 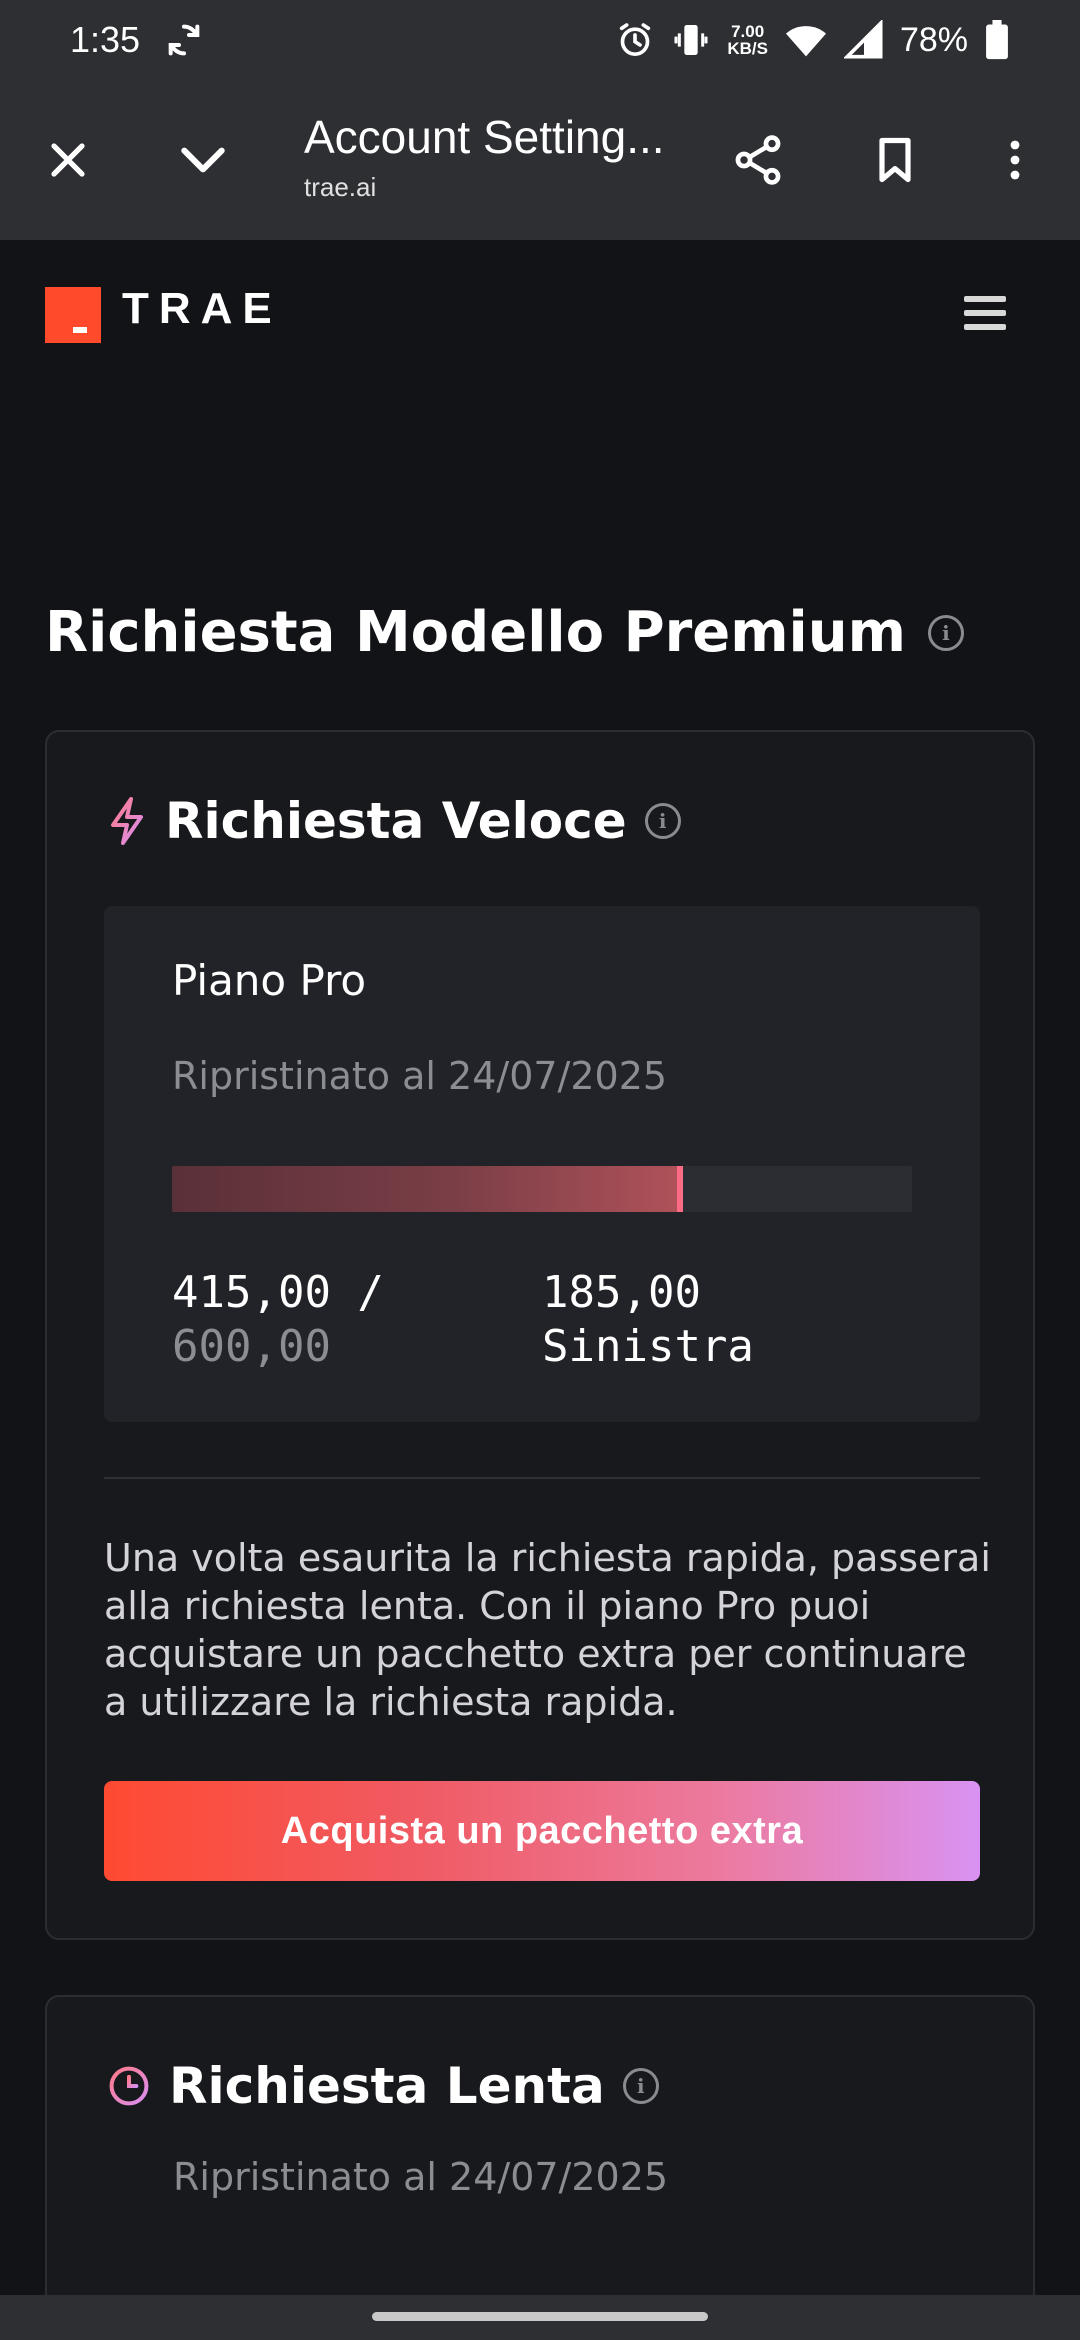 I want to click on close-tab-button, so click(x=68, y=160).